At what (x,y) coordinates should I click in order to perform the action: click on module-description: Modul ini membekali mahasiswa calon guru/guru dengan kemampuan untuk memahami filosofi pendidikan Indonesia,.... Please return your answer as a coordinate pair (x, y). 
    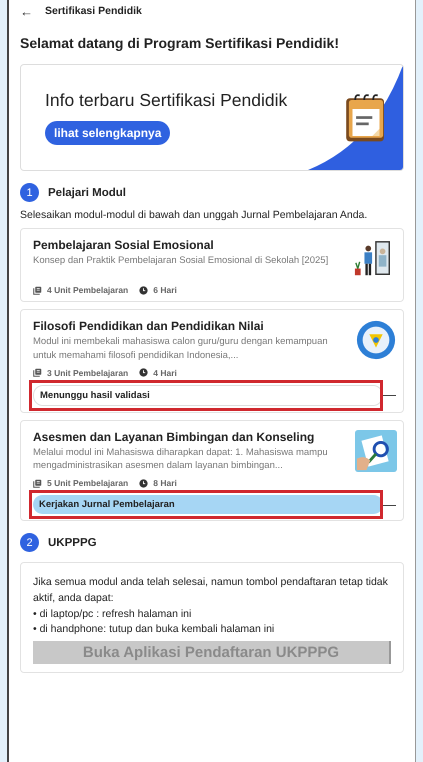
    Looking at the image, I should click on (181, 349).